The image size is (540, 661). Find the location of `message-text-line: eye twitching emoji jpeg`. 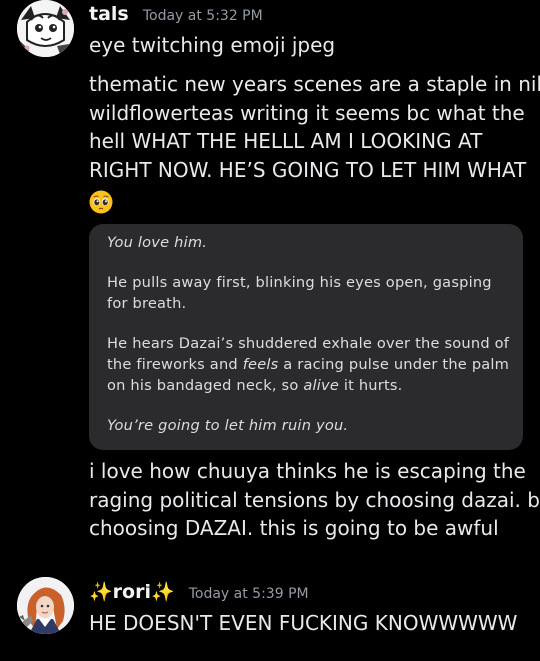

message-text-line: eye twitching emoji jpeg is located at coordinates (212, 45).